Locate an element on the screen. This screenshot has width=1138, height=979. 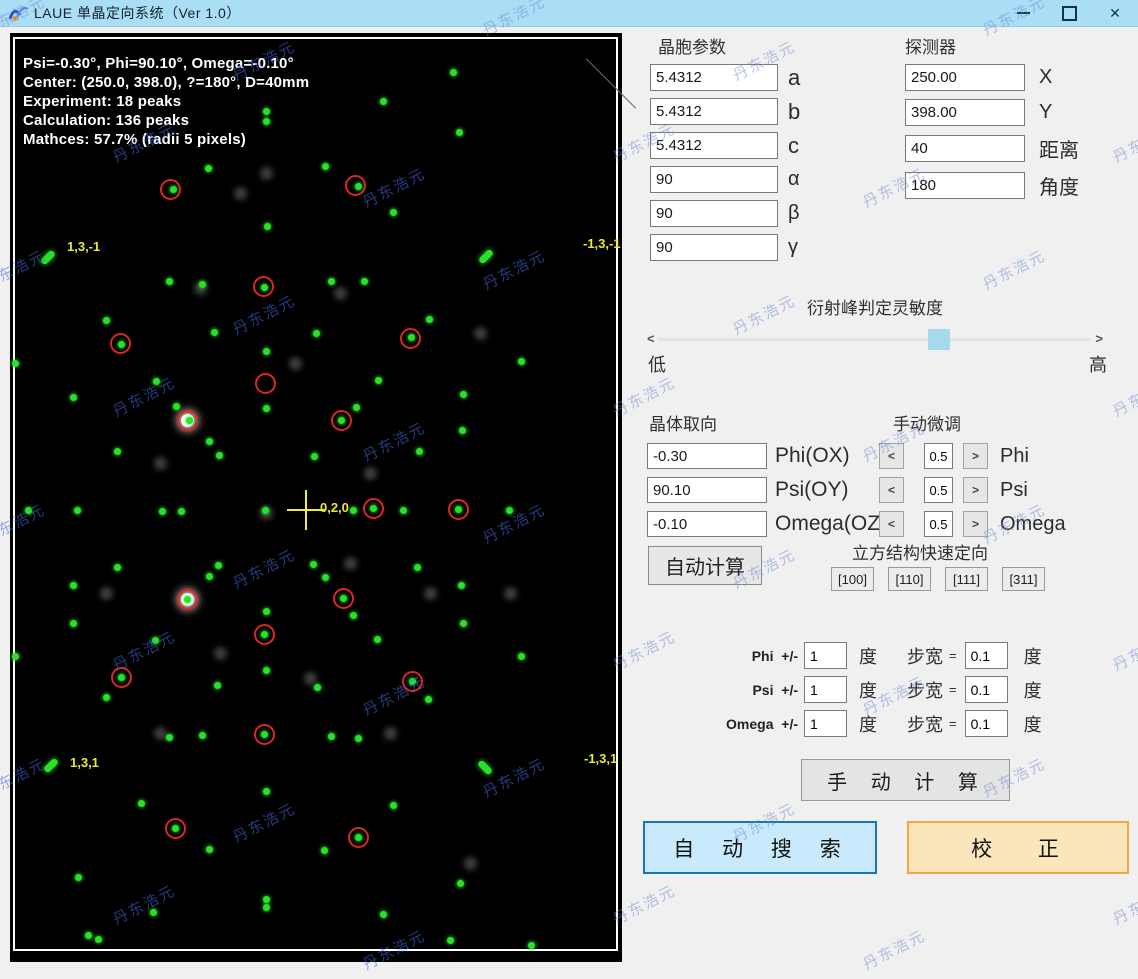
close-button: ✕ is located at coordinates (1115, 13).